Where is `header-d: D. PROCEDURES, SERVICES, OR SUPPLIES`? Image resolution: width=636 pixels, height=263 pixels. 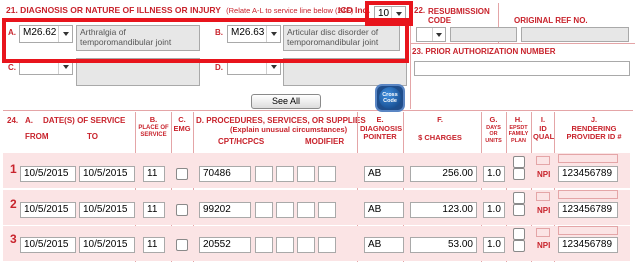 header-d: D. PROCEDURES, SERVICES, OR SUPPLIES is located at coordinates (281, 120).